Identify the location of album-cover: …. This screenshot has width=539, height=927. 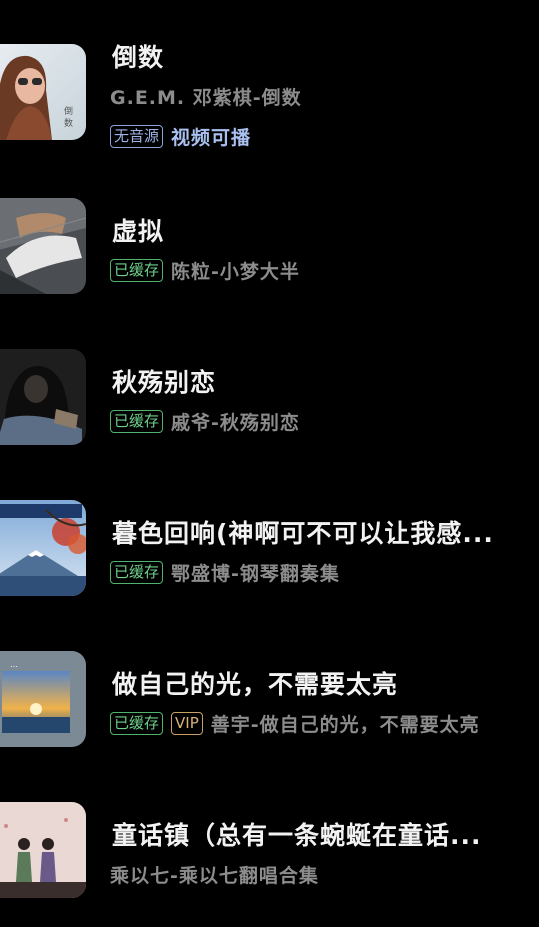
(43, 699).